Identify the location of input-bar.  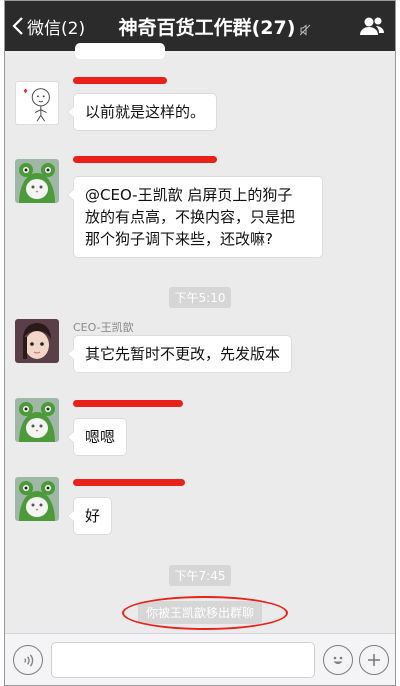
(200, 659).